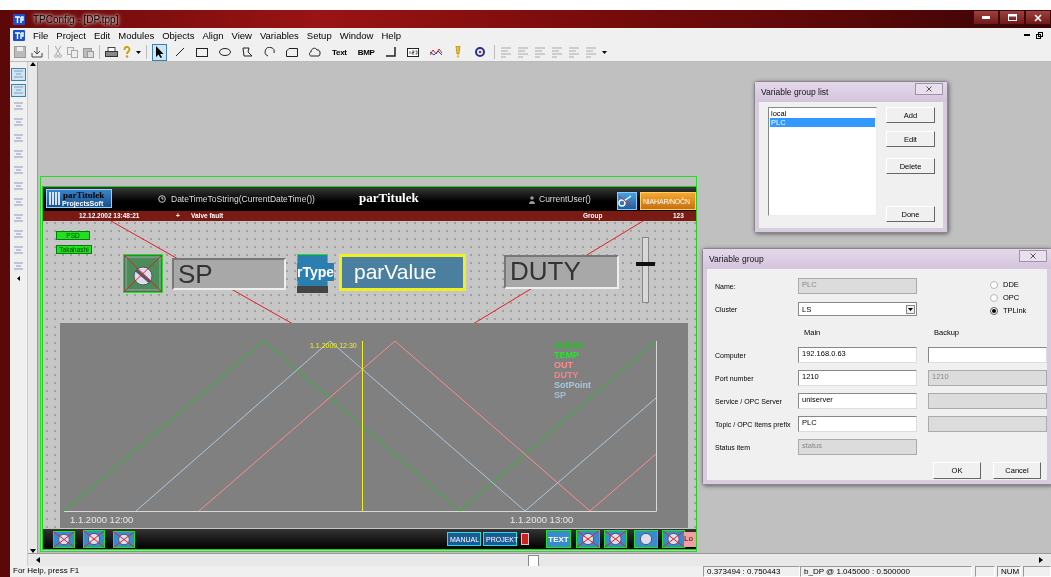 The image size is (1051, 577). Describe the element at coordinates (533, 561) in the screenshot. I see `scroll-thumb` at that location.